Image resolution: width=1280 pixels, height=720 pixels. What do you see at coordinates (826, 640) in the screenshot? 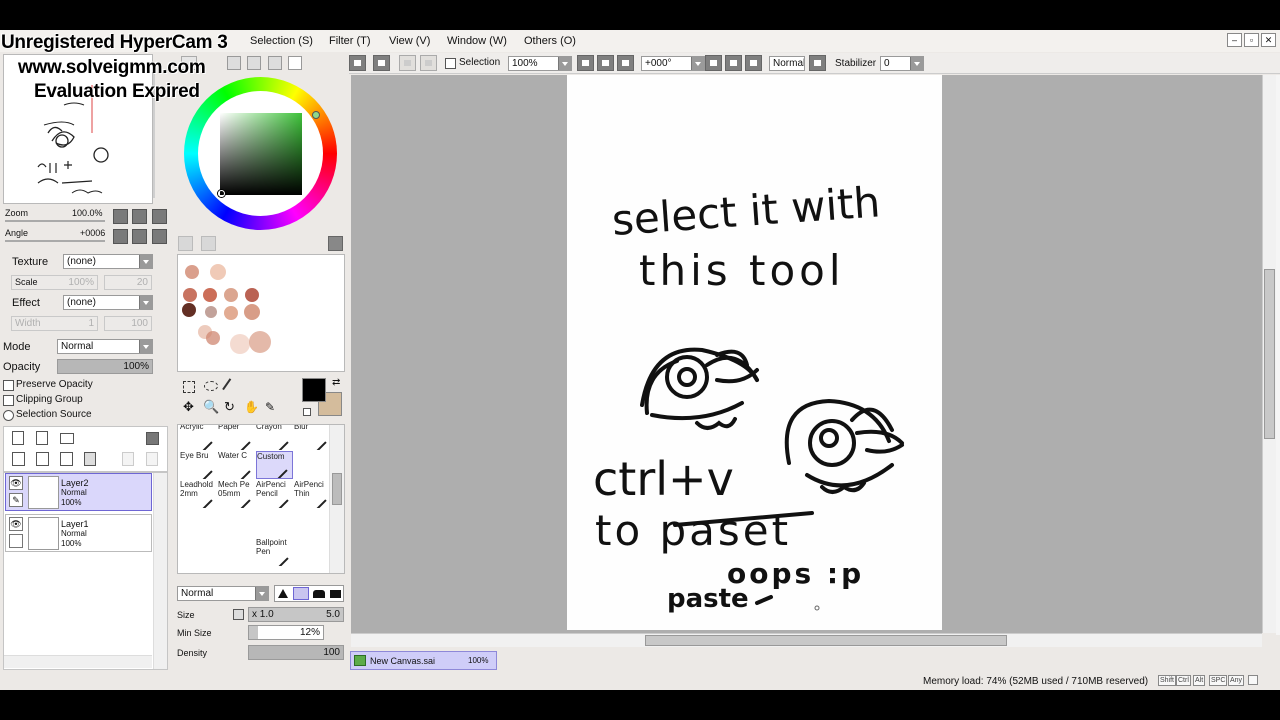
I see `horizontal-scroll-thumb` at bounding box center [826, 640].